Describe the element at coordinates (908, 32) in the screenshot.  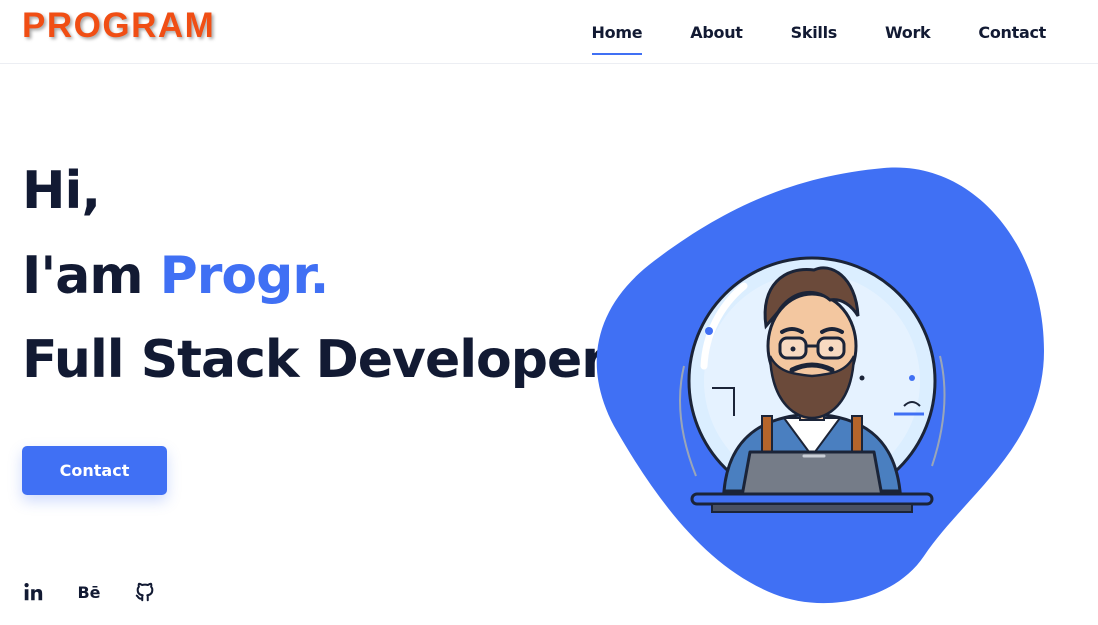
I see `nav-work: Work` at that location.